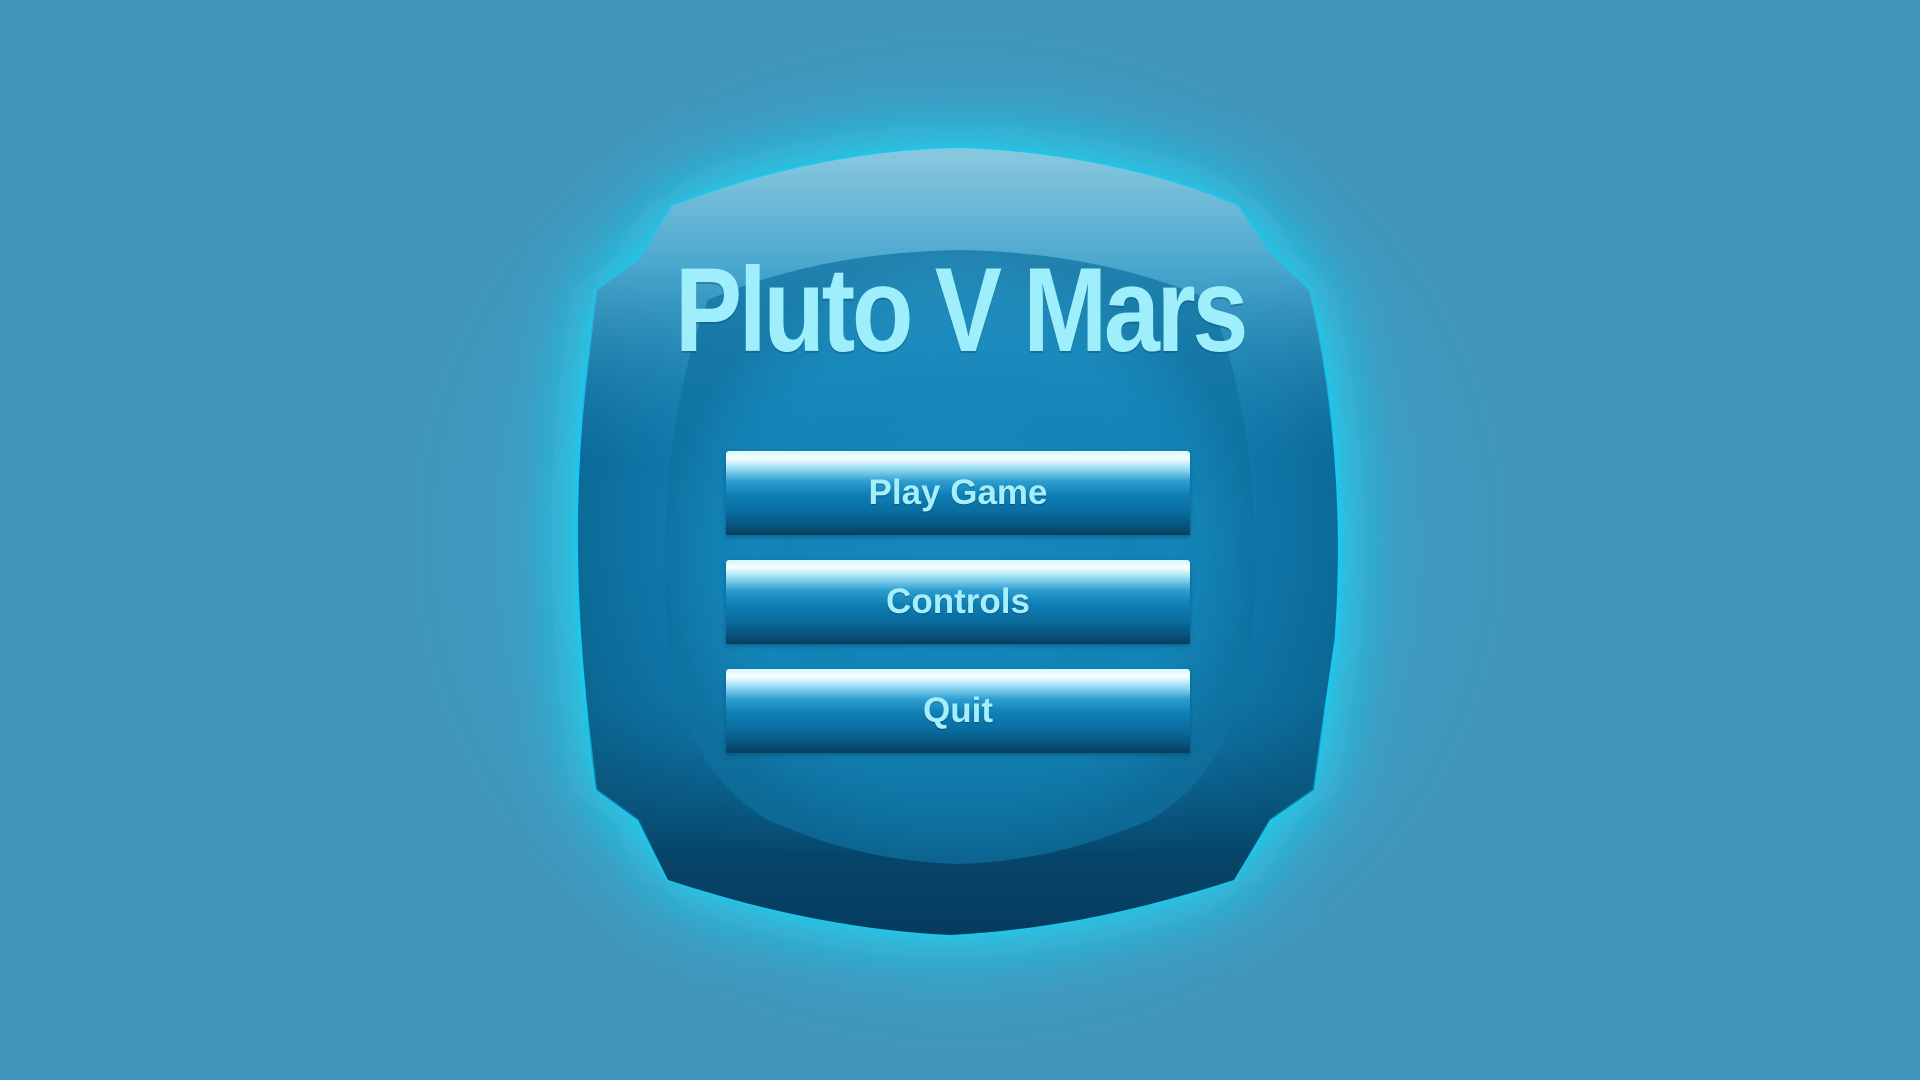 The width and height of the screenshot is (1920, 1080). What do you see at coordinates (958, 602) in the screenshot?
I see `controls-button: Controls` at bounding box center [958, 602].